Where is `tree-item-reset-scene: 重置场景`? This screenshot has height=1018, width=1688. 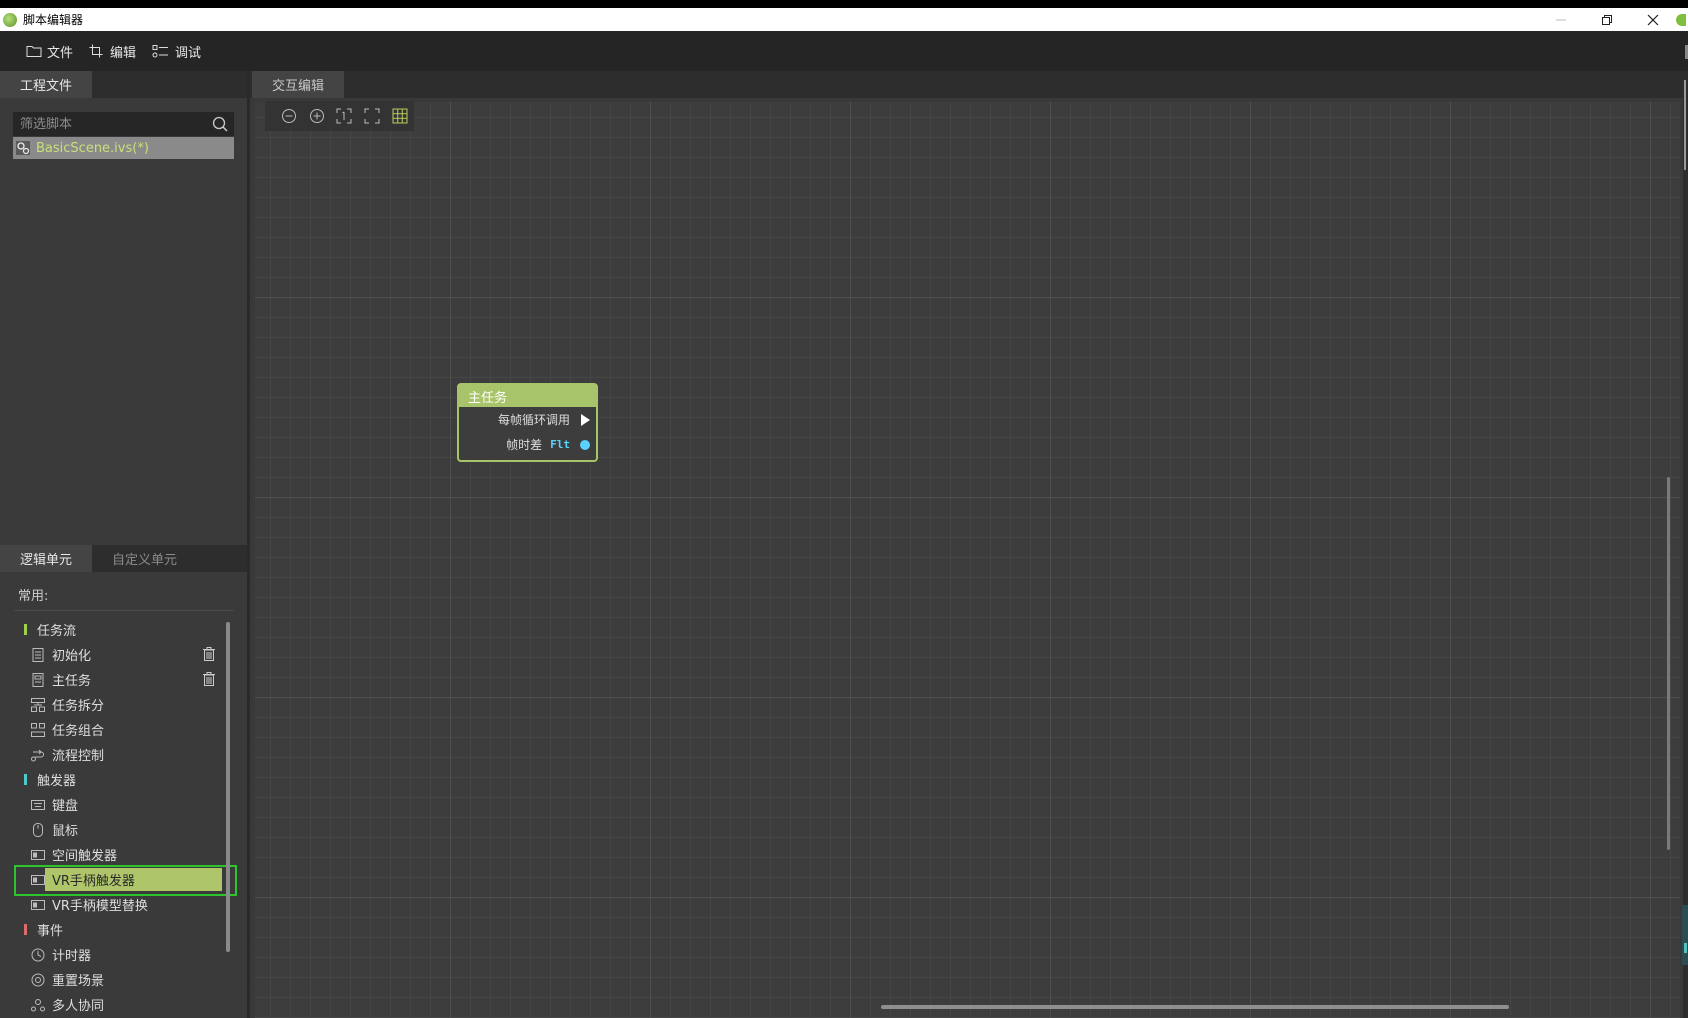
tree-item-reset-scene: 重置场景 is located at coordinates (115, 979).